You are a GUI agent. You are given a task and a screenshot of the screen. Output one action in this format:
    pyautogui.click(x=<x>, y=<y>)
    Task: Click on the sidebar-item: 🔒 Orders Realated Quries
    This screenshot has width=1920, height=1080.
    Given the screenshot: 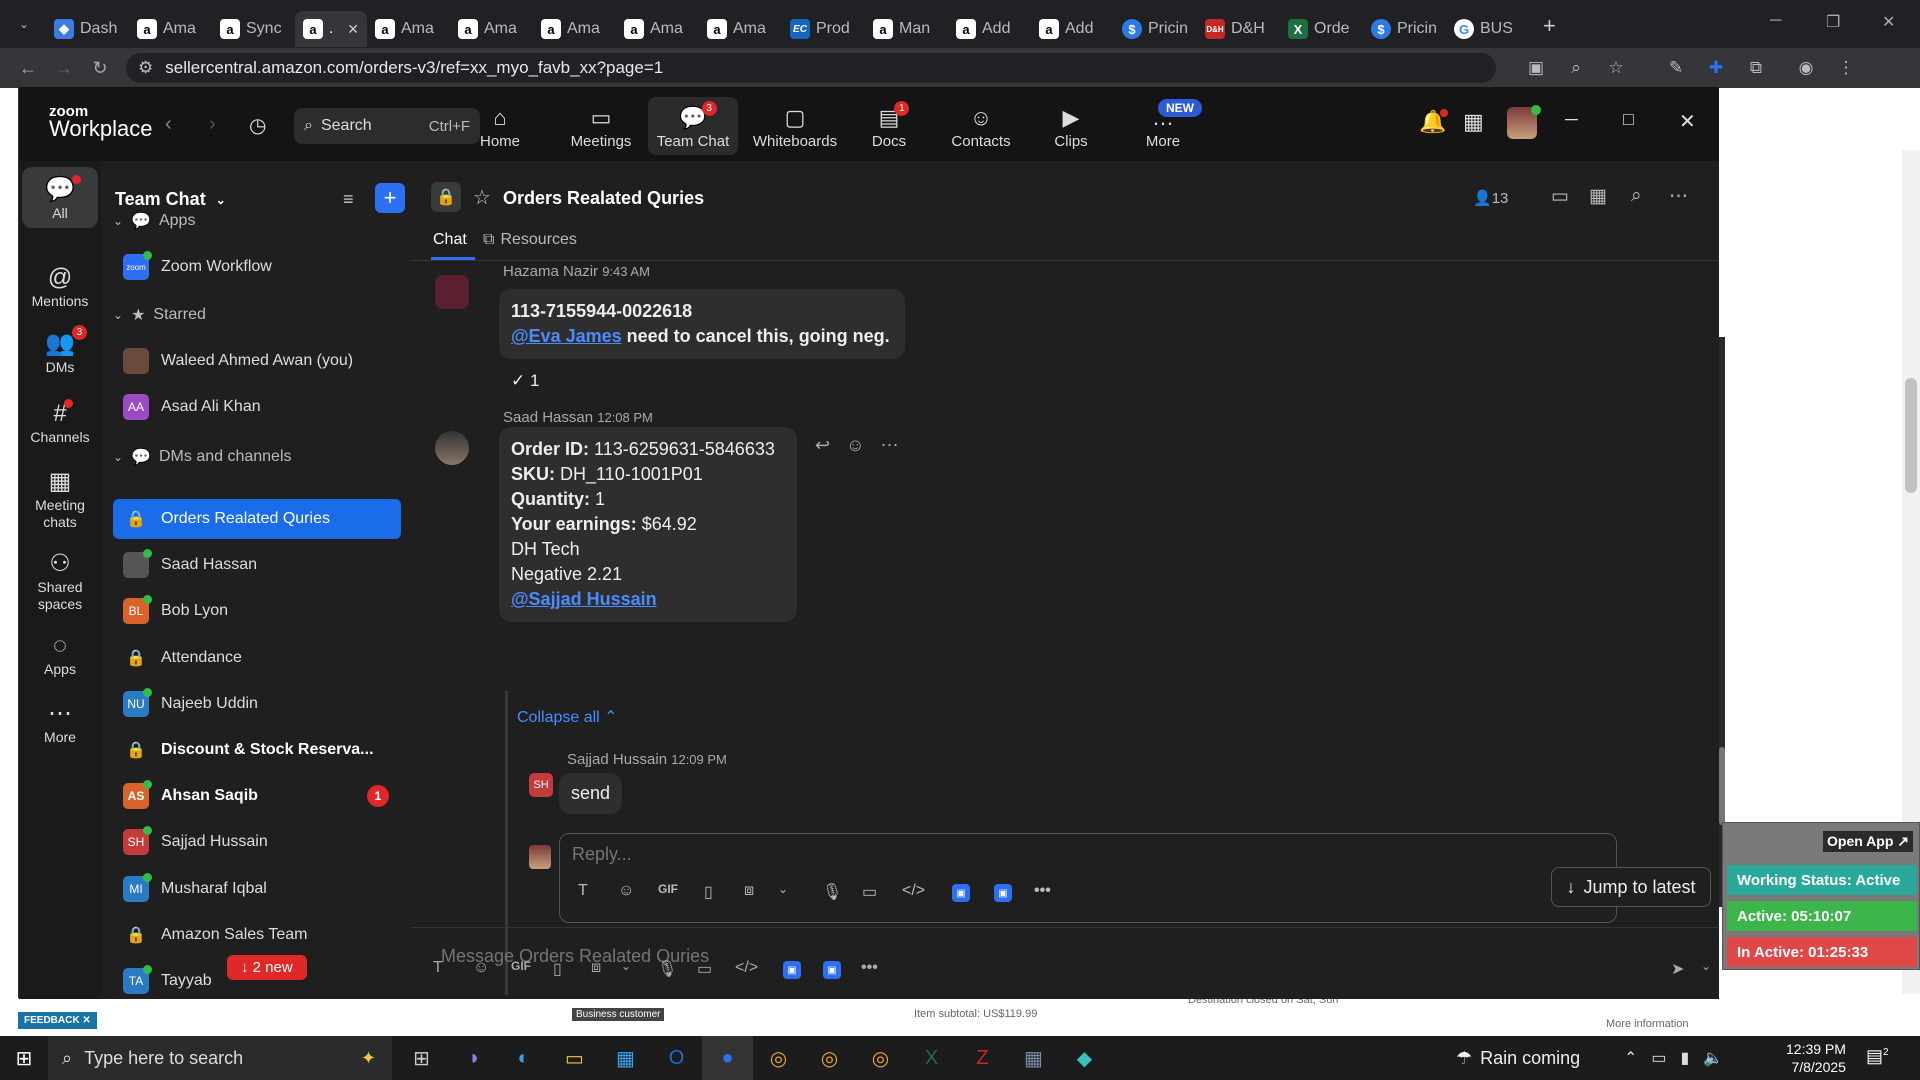 What is the action you would take?
    pyautogui.click(x=257, y=519)
    